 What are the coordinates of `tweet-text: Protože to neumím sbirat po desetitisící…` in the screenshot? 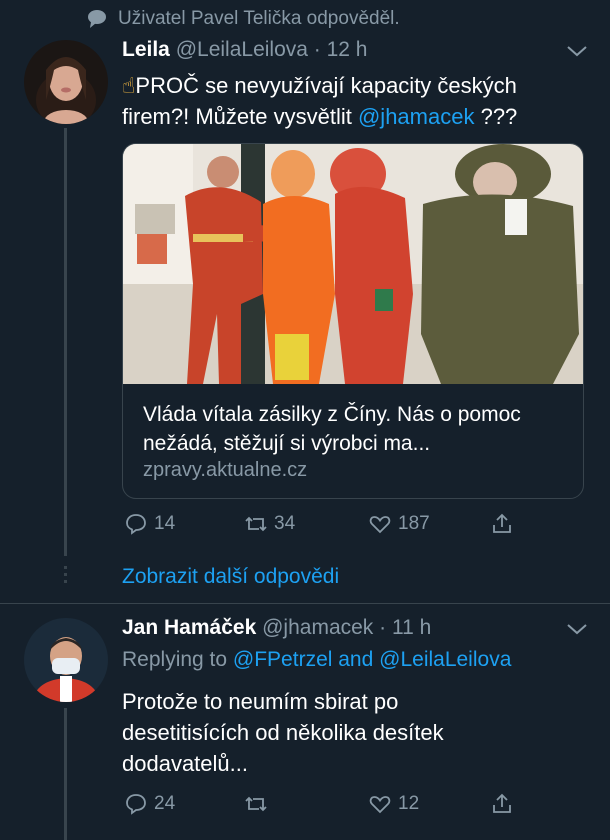 It's located at (283, 732).